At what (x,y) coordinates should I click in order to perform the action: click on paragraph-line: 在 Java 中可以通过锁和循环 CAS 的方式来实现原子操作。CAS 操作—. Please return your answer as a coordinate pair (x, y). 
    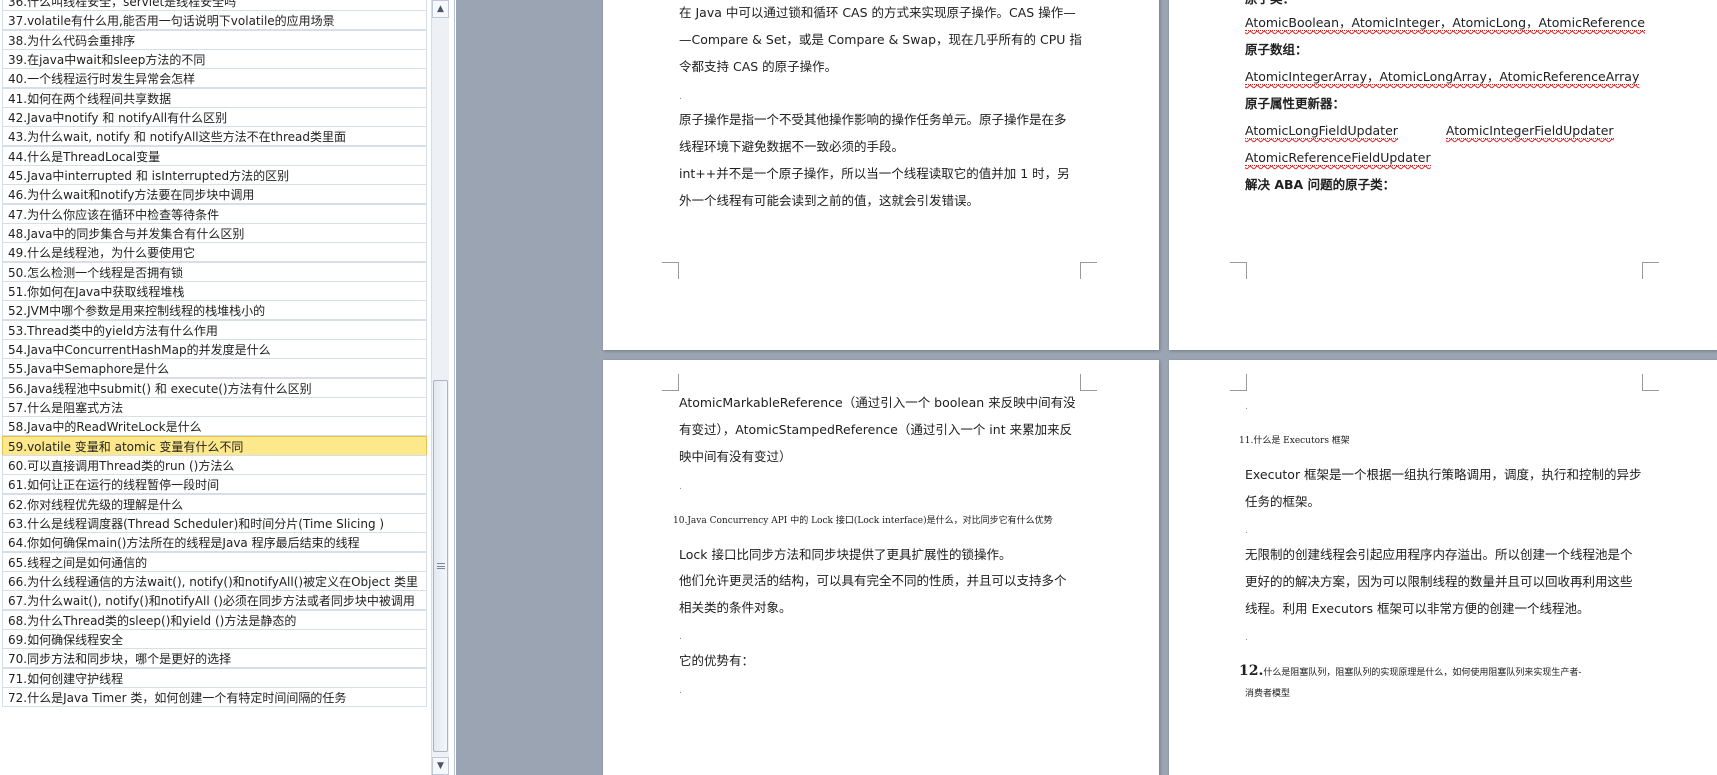
    Looking at the image, I should click on (877, 12).